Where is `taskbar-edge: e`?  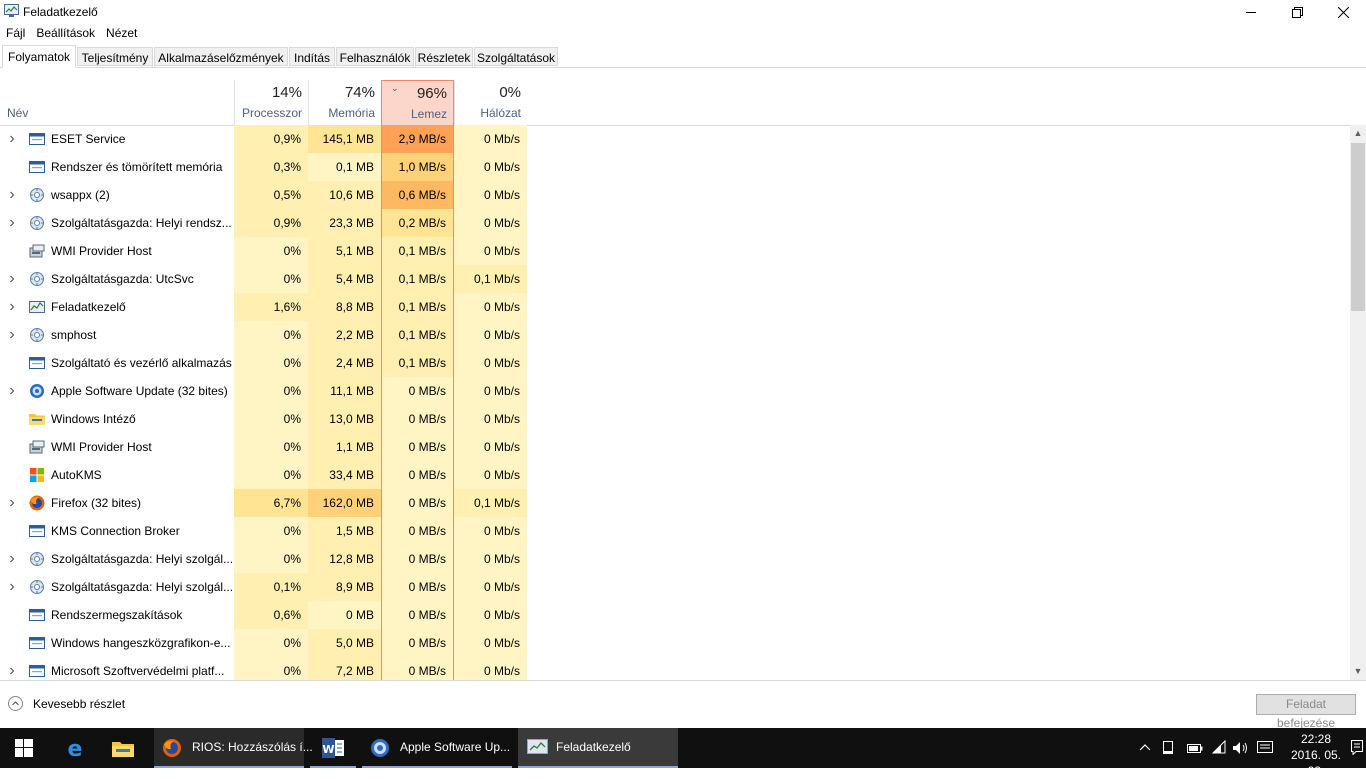
taskbar-edge: e is located at coordinates (75, 748).